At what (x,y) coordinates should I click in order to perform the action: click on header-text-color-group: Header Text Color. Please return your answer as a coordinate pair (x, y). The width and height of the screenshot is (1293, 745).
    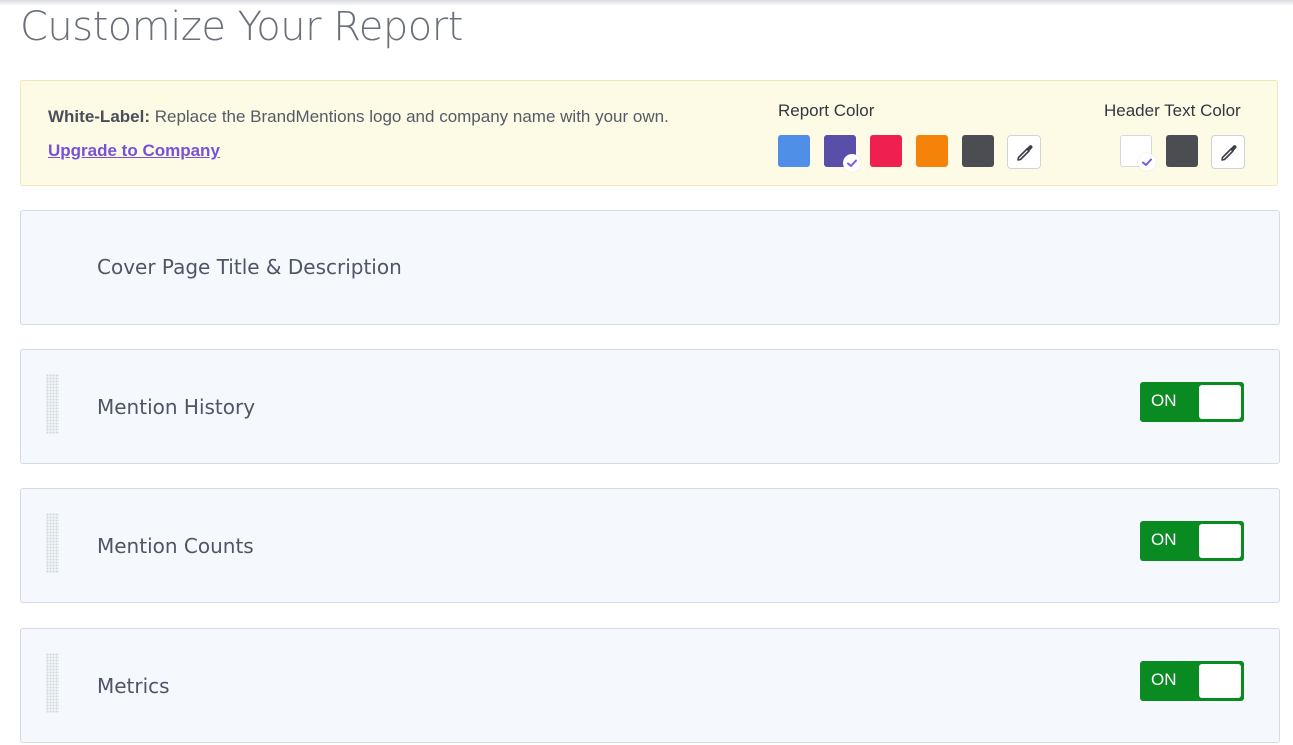
    Looking at the image, I should click on (1174, 136).